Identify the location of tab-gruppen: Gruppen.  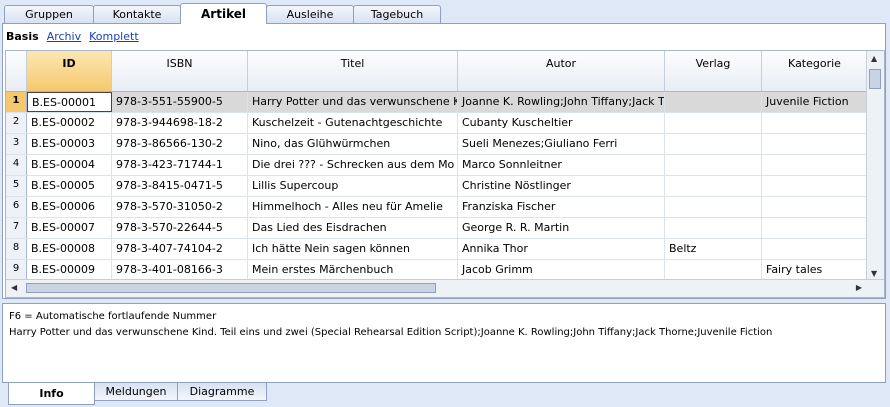
(49, 14).